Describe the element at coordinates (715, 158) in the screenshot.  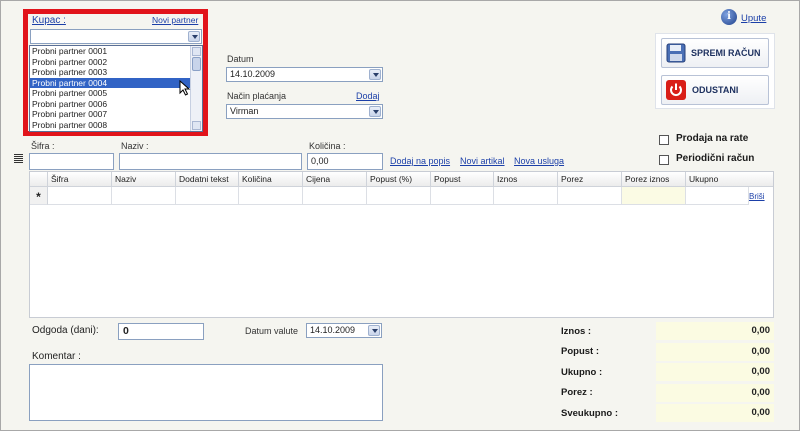
I see `periodic-label: Periodični račun` at that location.